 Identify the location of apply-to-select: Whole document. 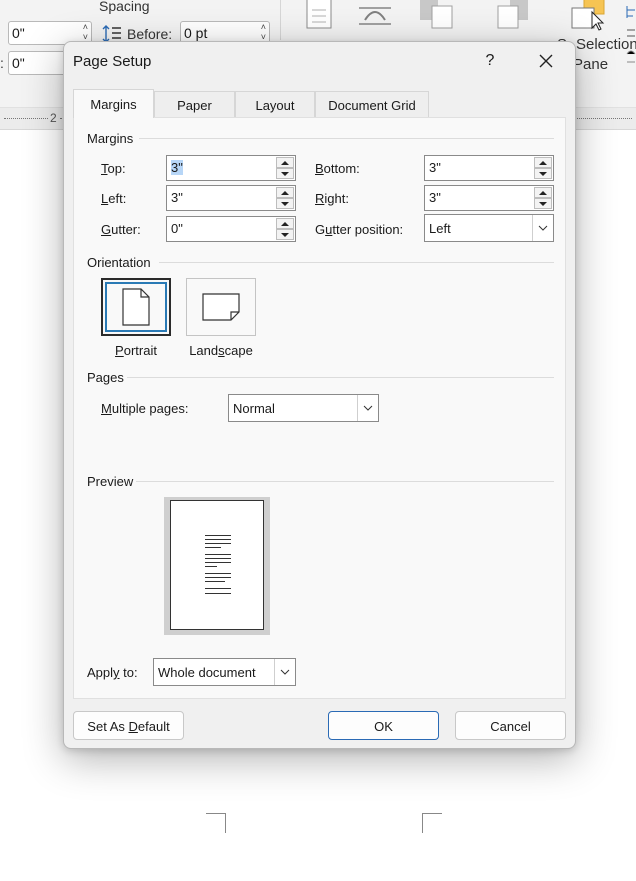
(224, 672).